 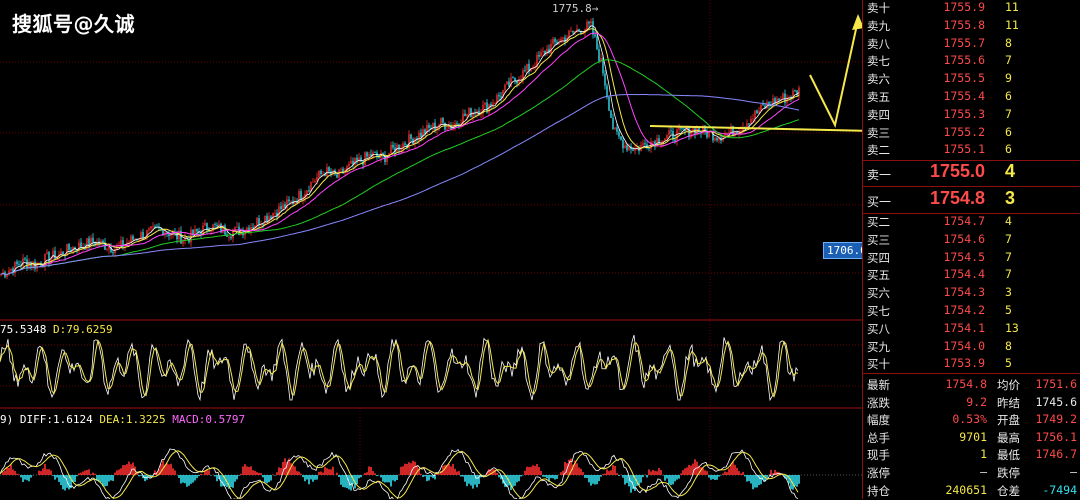 What do you see at coordinates (971, 403) in the screenshot?
I see `quote-stat-row: 涨跌 9.2 昨结 1745.6` at bounding box center [971, 403].